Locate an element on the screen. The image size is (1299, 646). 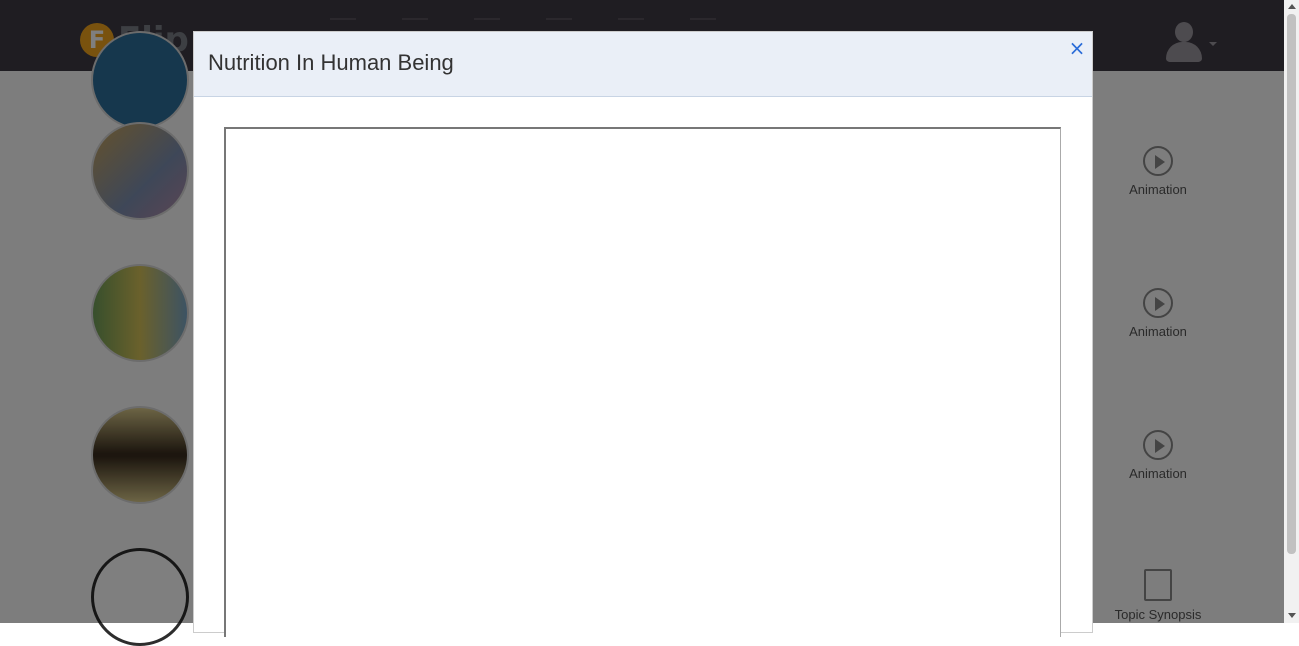
modal-title: Nutrition In Human Being is located at coordinates (331, 62).